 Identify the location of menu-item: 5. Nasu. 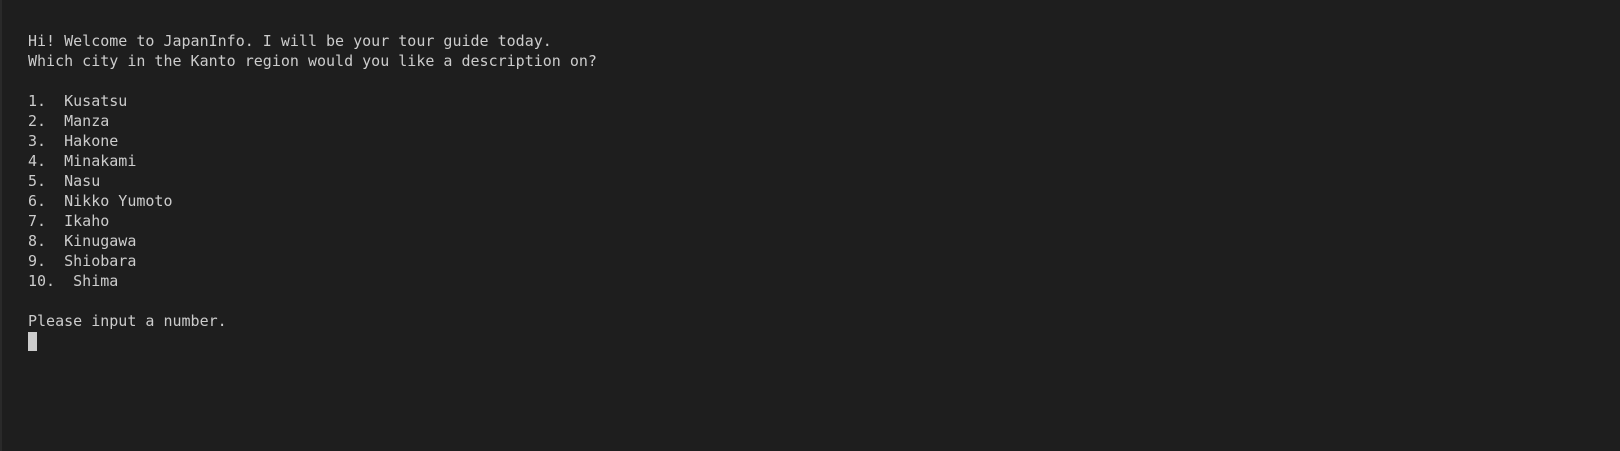
(824, 181).